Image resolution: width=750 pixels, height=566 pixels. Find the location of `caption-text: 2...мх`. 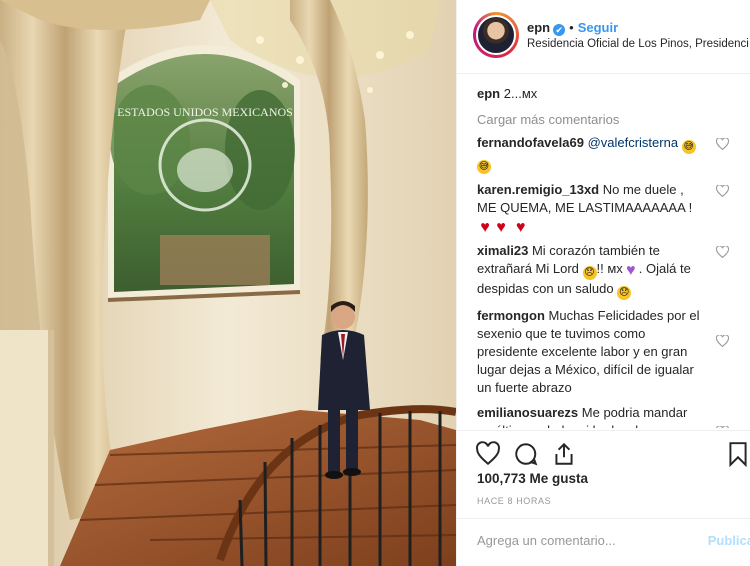

caption-text: 2...мх is located at coordinates (520, 93).